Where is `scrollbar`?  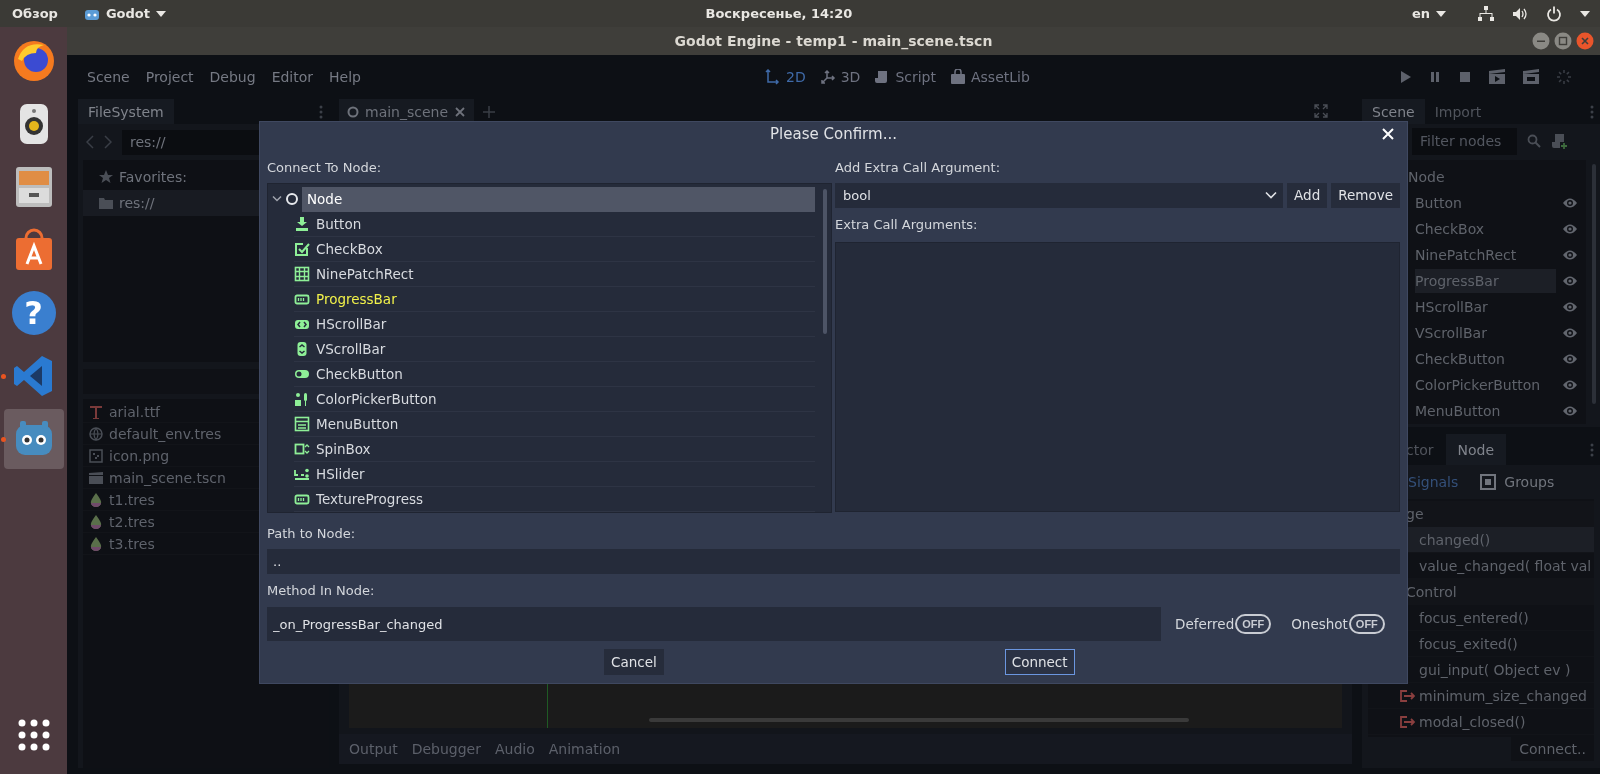 scrollbar is located at coordinates (825, 261).